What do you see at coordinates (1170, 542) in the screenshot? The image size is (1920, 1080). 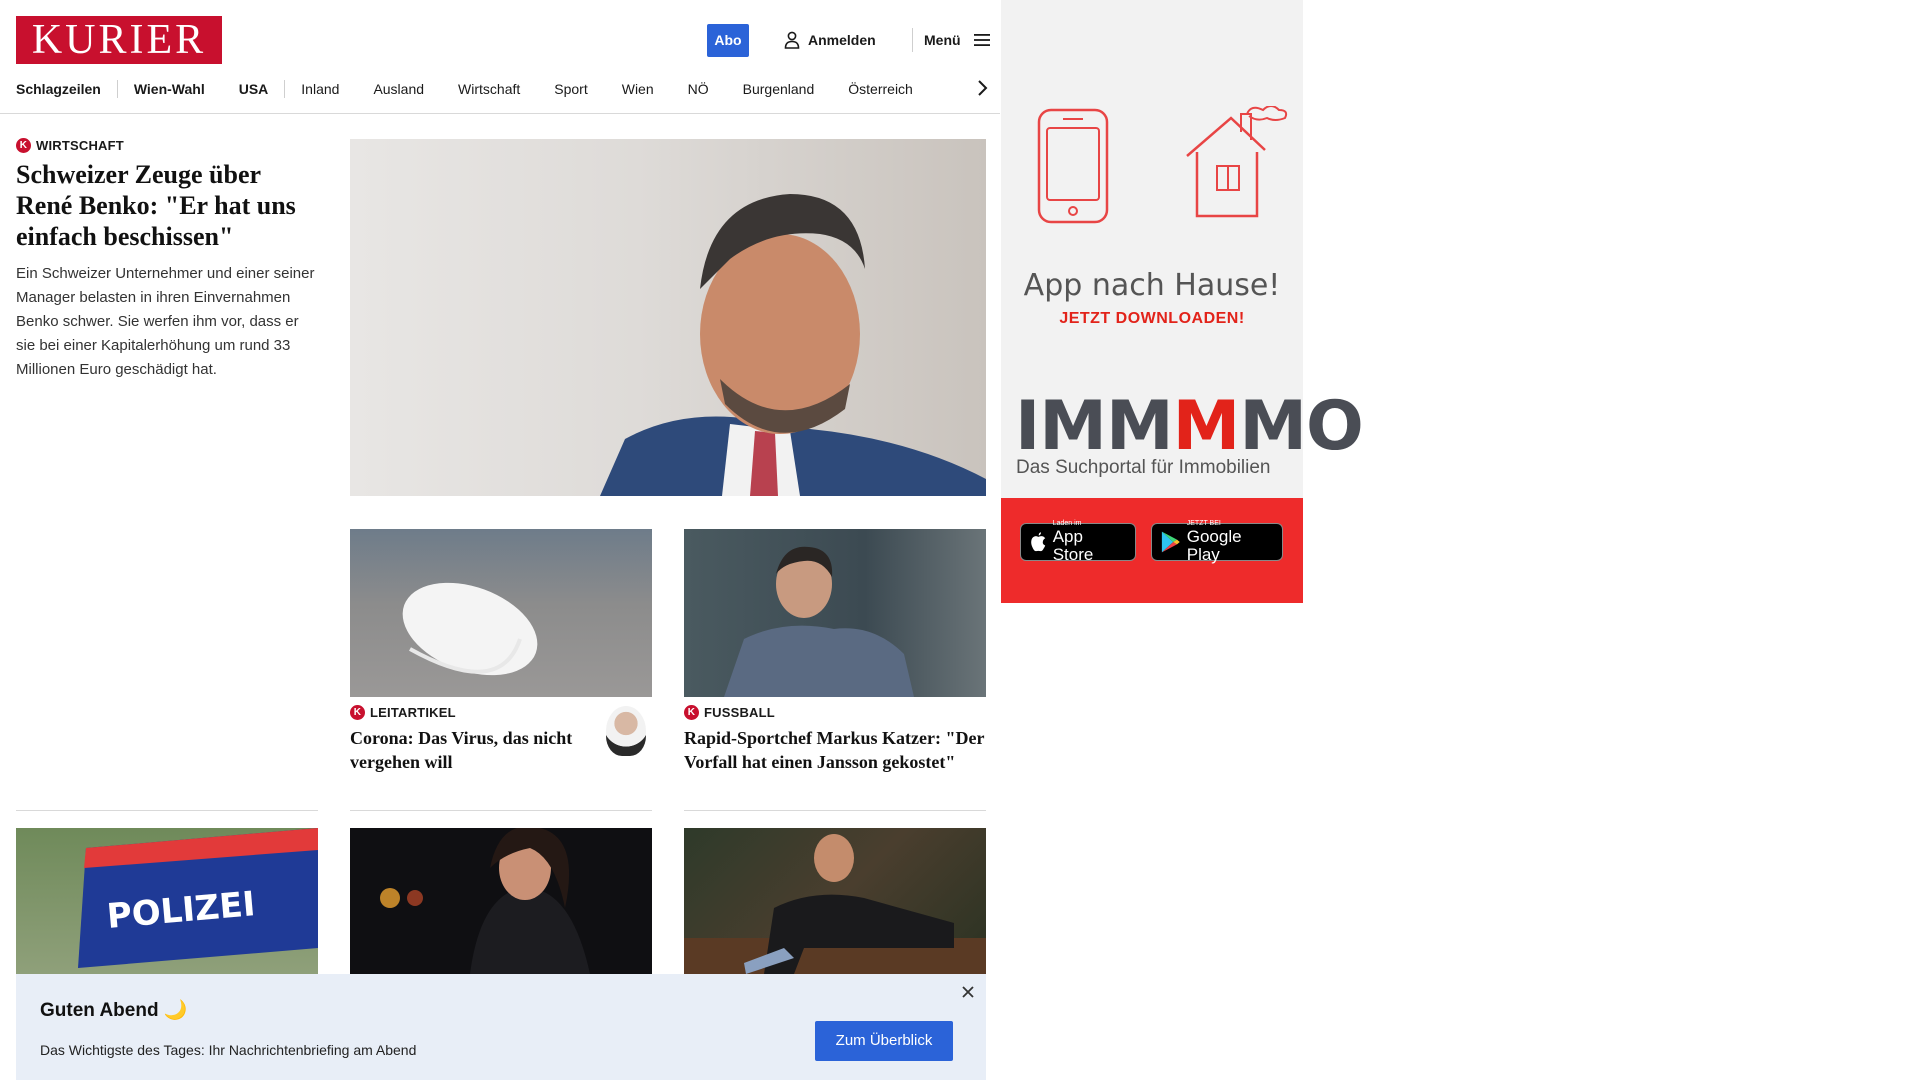 I see `google-play-icon` at bounding box center [1170, 542].